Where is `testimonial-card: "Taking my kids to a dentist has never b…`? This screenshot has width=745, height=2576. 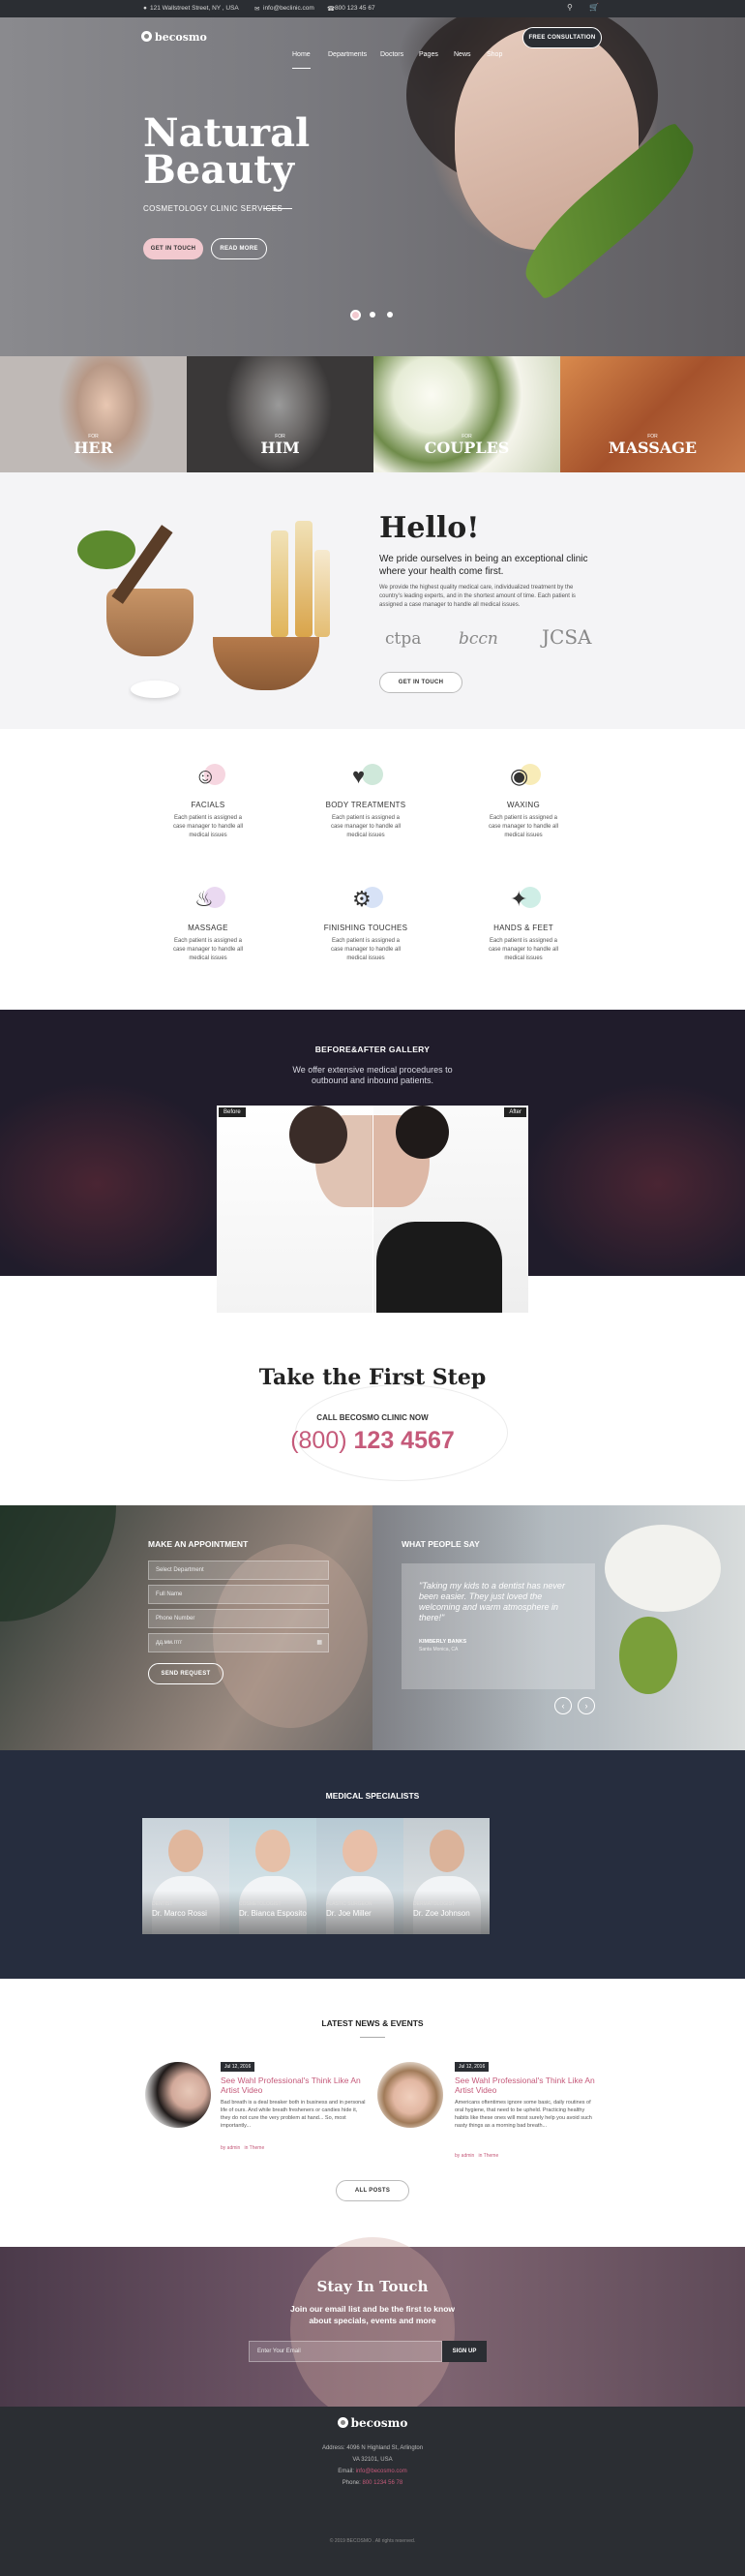
testimonial-card: "Taking my kids to a dentist has never b… is located at coordinates (499, 1626).